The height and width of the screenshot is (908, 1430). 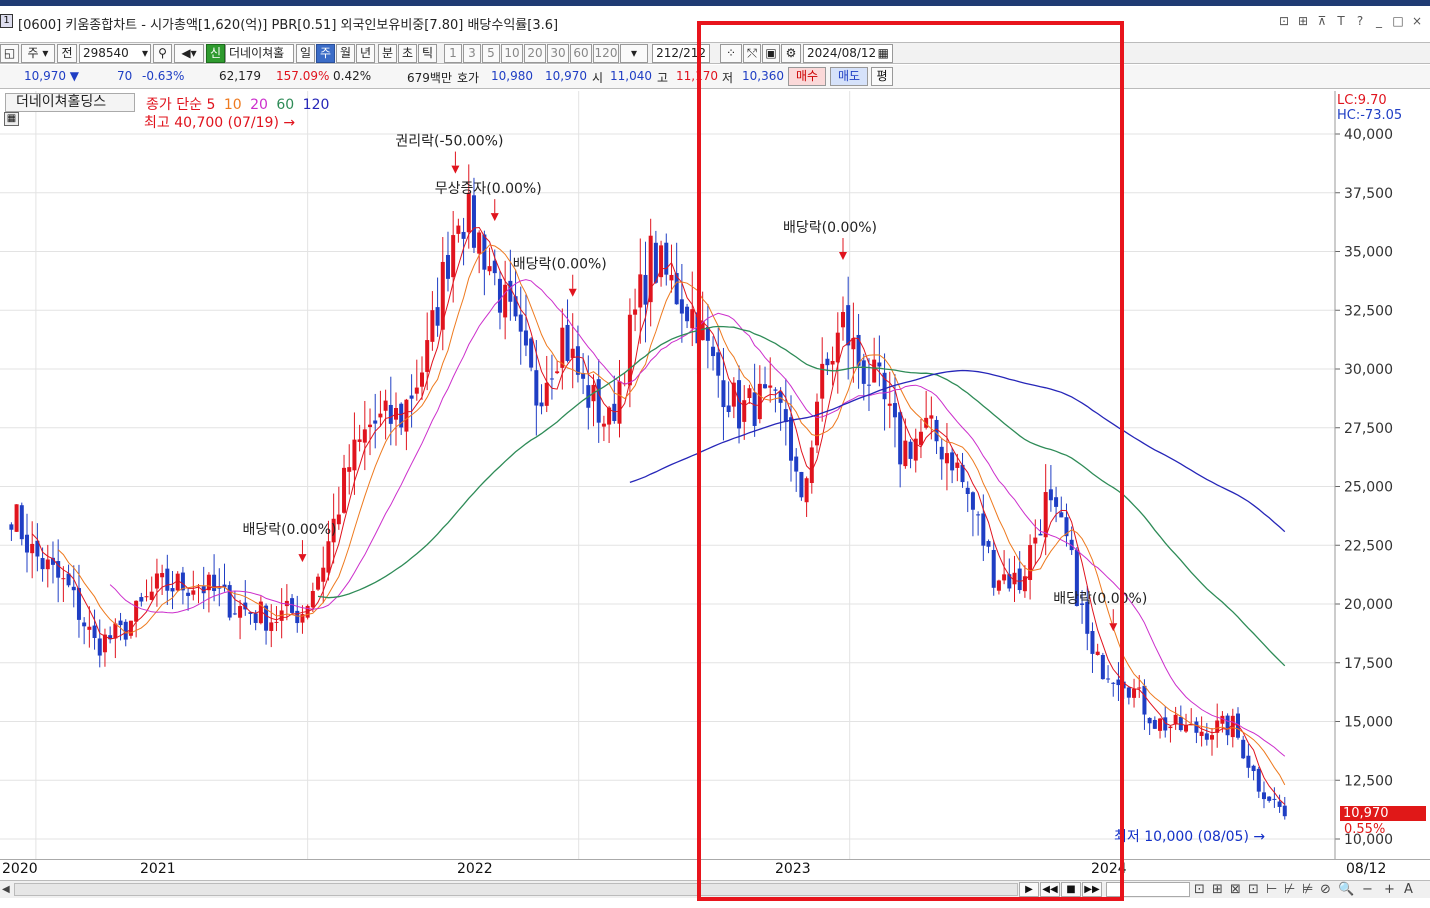 What do you see at coordinates (883, 53) in the screenshot?
I see `calendar-icon: ▦` at bounding box center [883, 53].